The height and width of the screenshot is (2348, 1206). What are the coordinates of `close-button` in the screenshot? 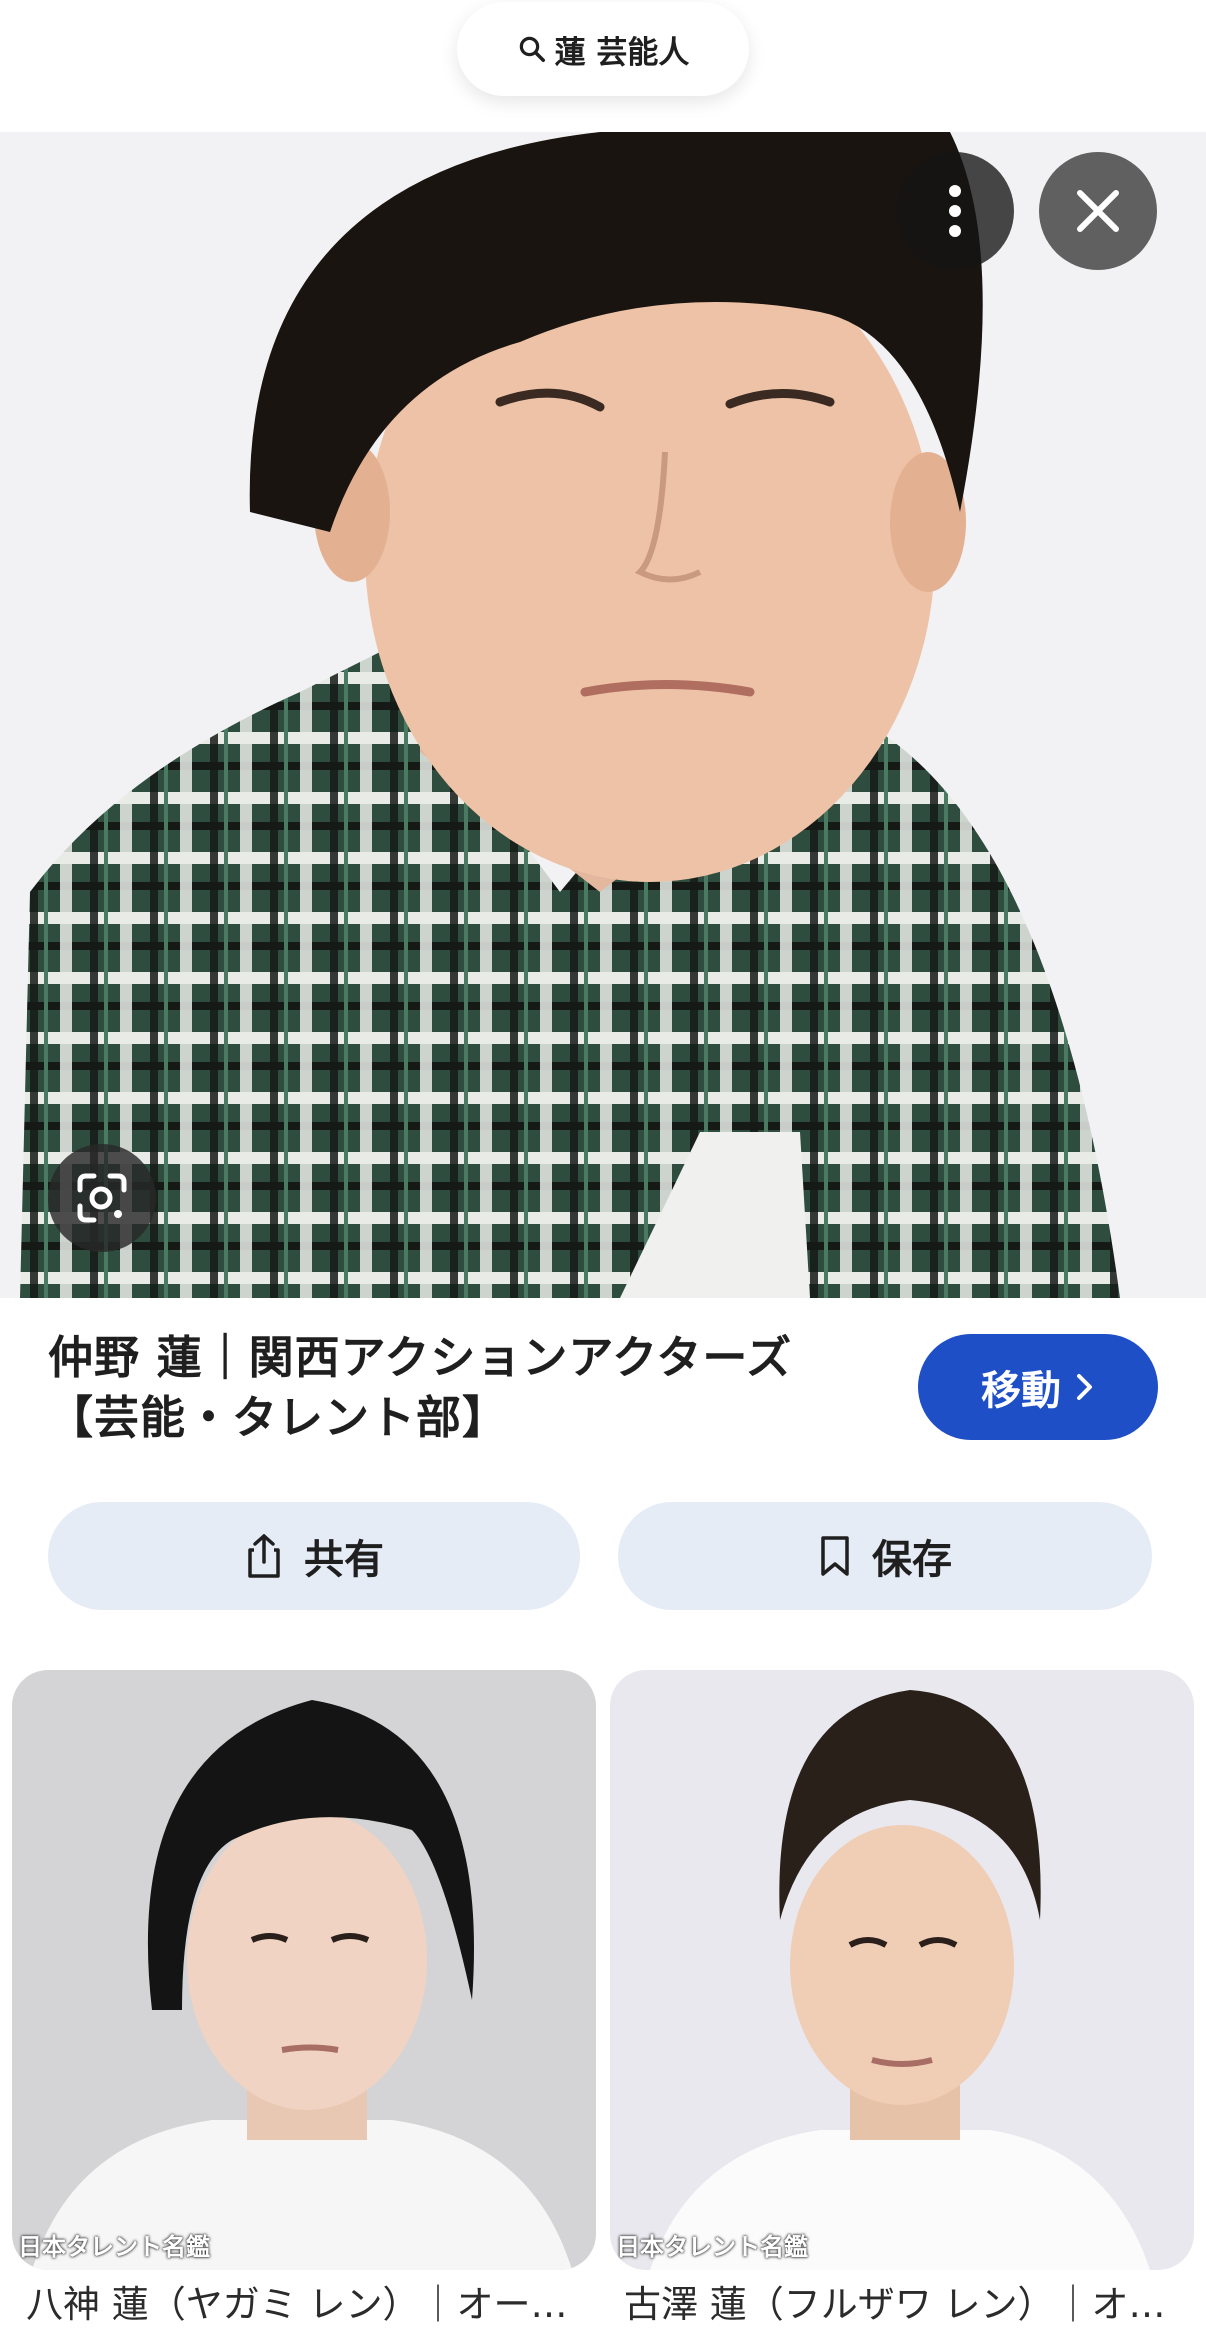 It's located at (1098, 211).